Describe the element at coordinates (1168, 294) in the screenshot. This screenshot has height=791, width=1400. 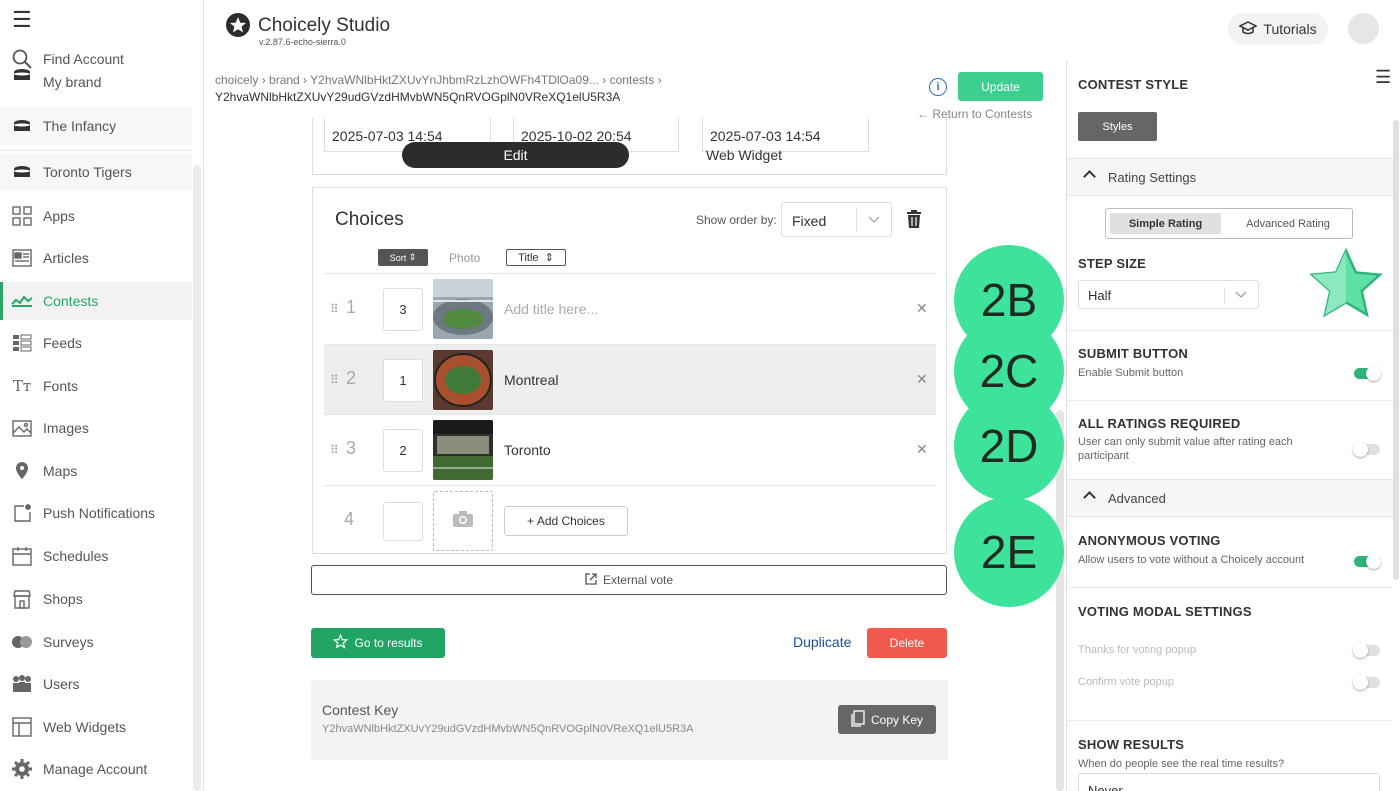
I see `step-size-select: Half` at that location.